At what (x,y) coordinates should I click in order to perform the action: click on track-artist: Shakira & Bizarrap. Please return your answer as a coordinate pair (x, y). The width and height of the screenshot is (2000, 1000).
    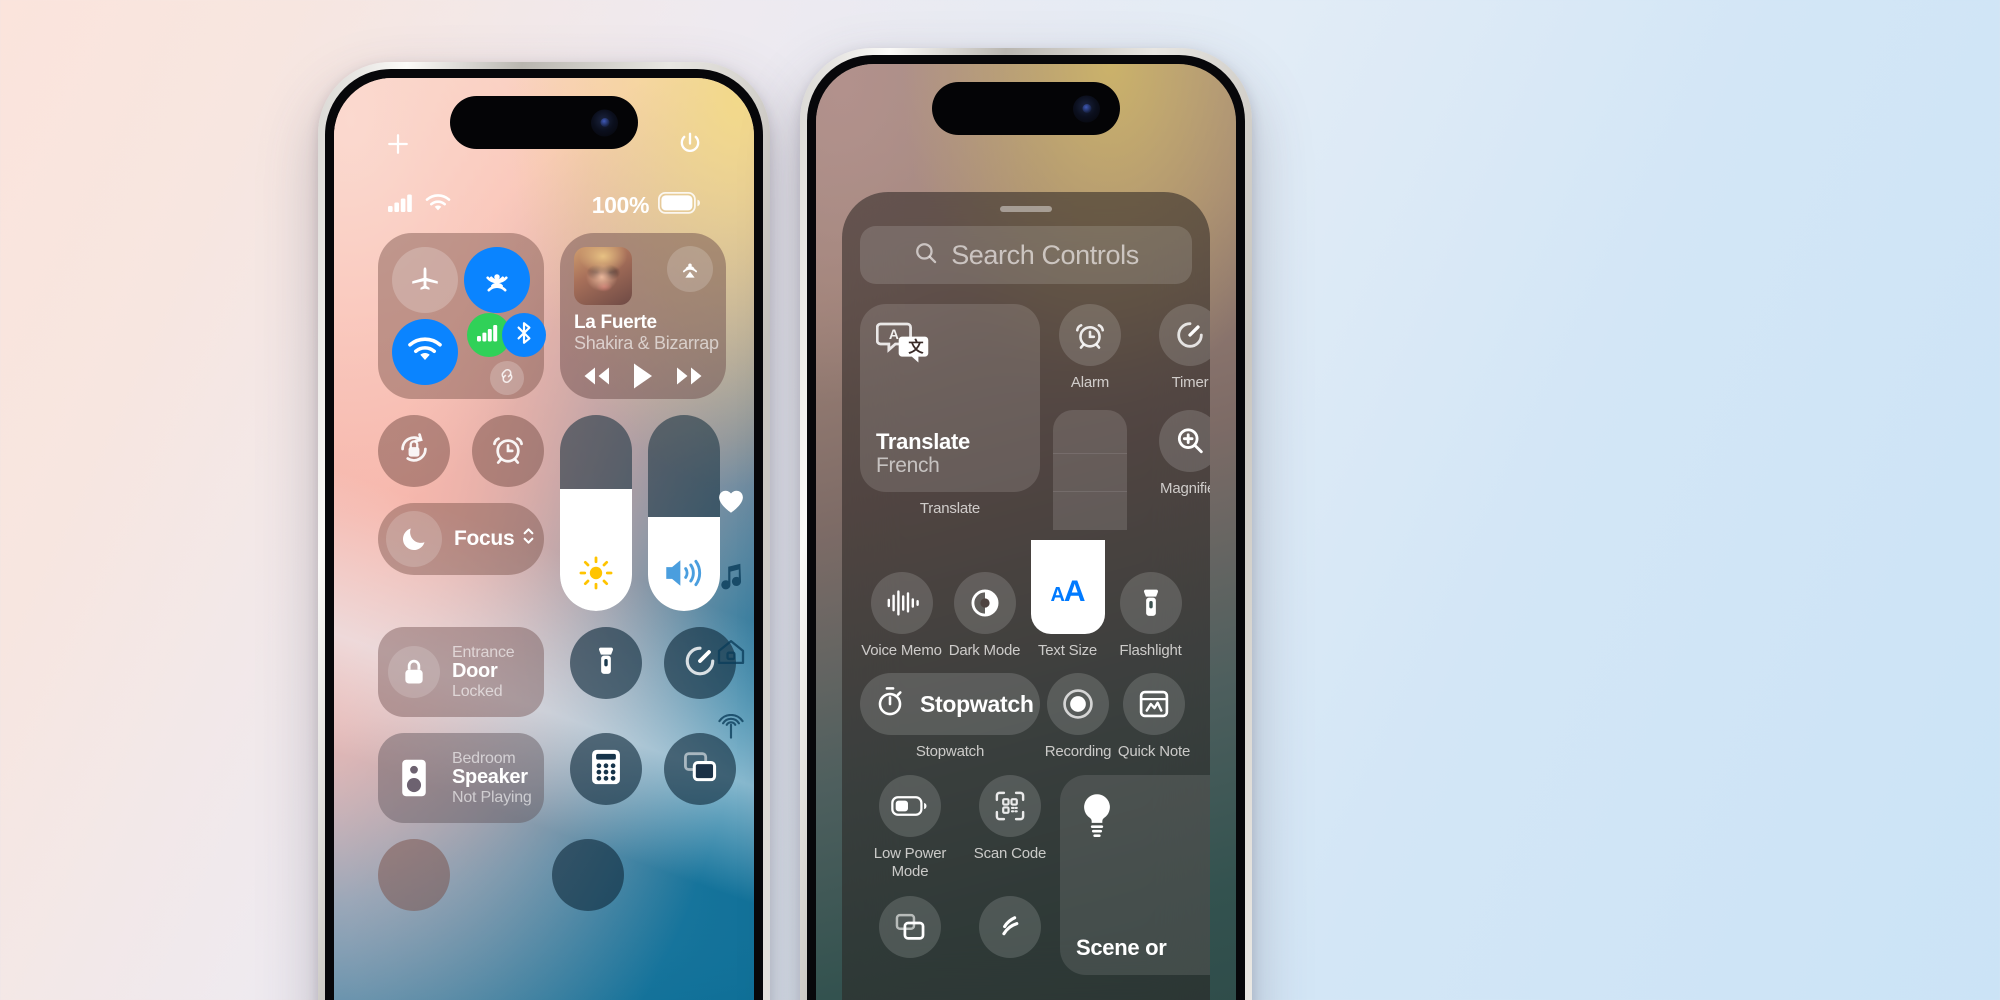
    Looking at the image, I should click on (646, 343).